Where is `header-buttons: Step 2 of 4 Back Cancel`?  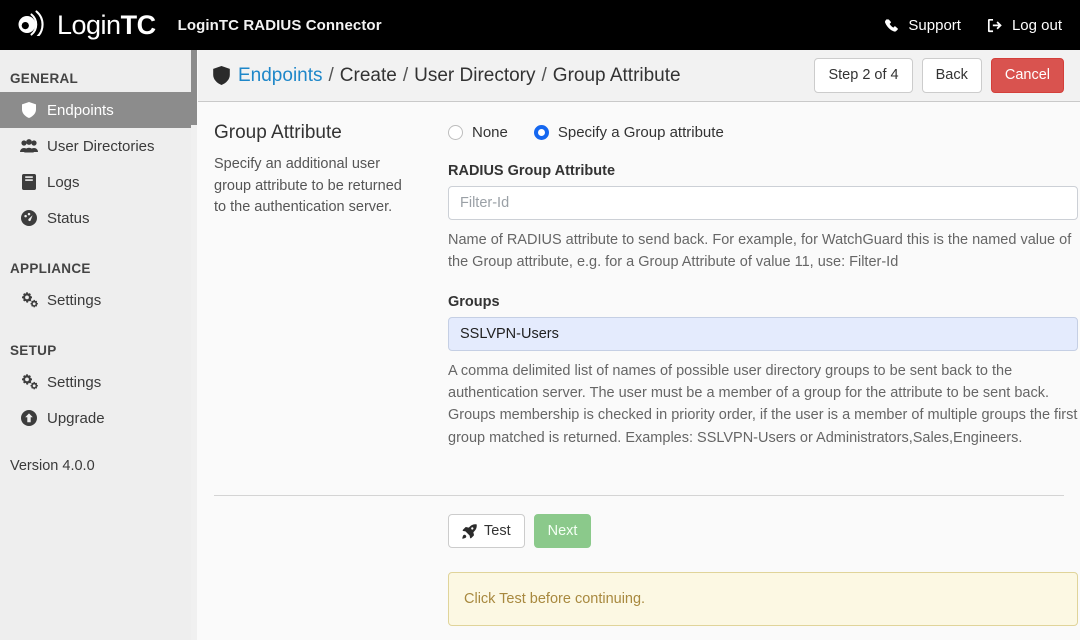
header-buttons: Step 2 of 4 Back Cancel is located at coordinates (939, 75).